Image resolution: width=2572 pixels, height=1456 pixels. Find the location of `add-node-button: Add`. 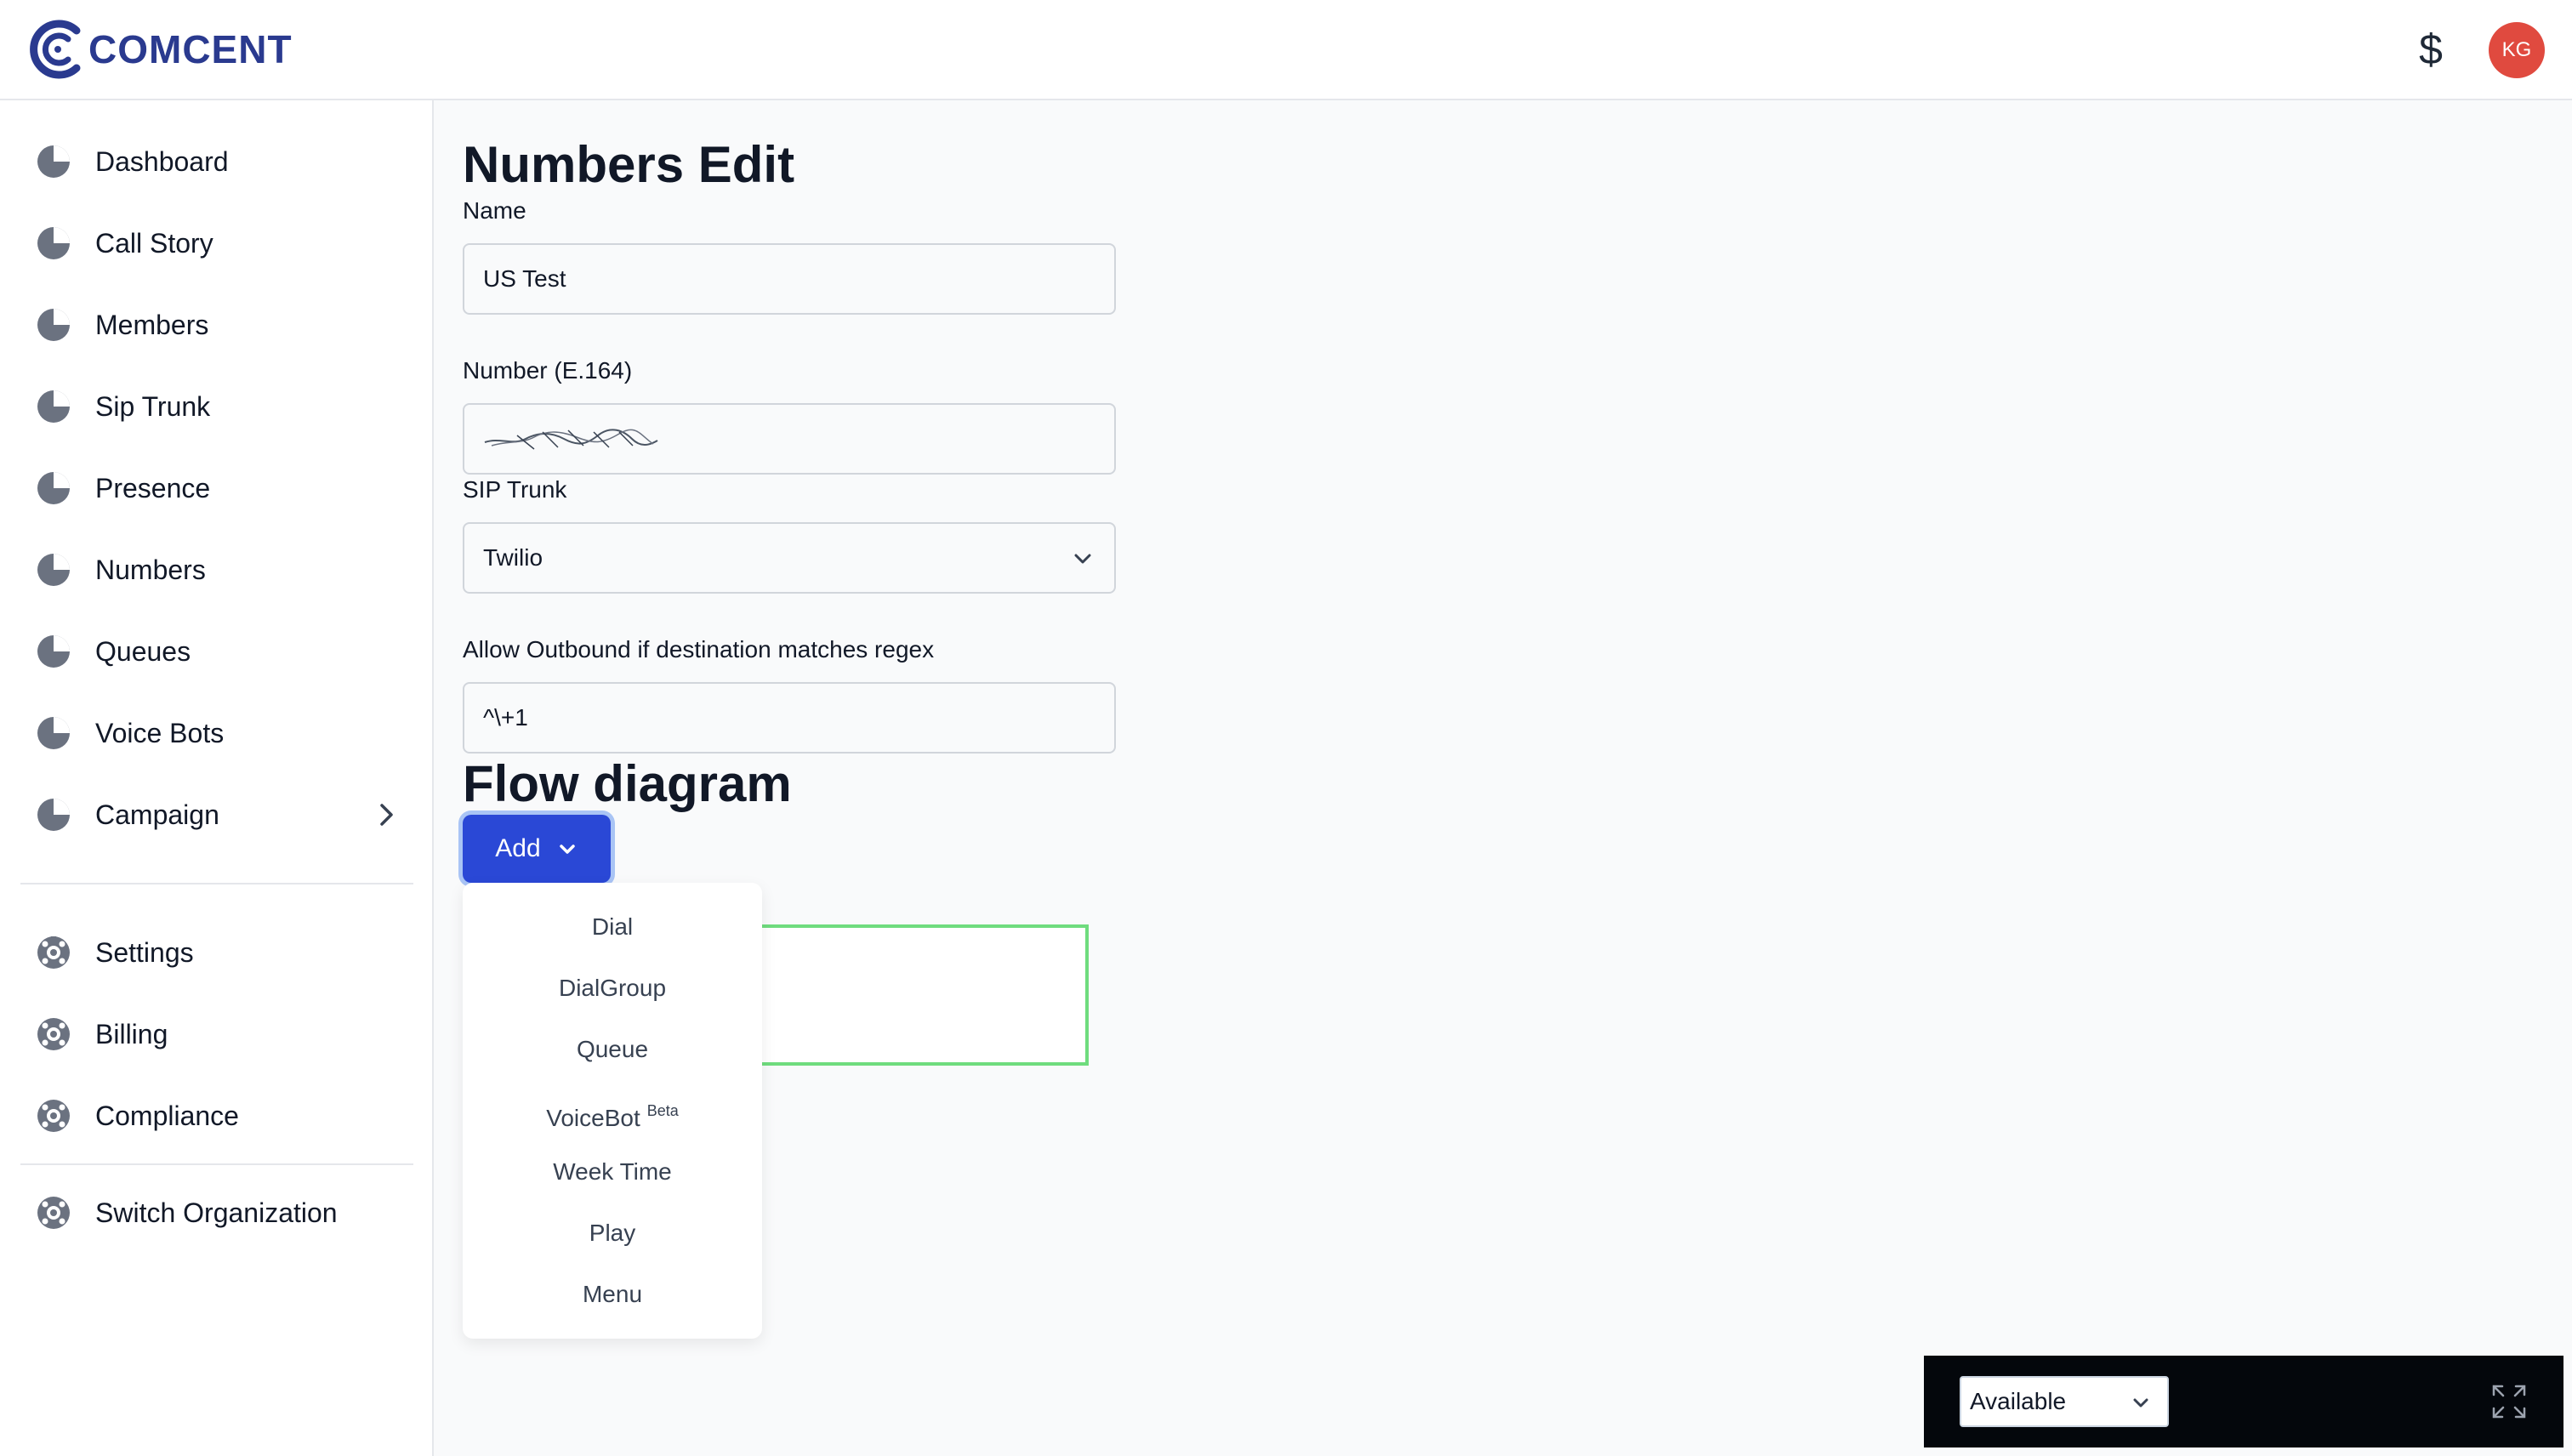

add-node-button: Add is located at coordinates (537, 849).